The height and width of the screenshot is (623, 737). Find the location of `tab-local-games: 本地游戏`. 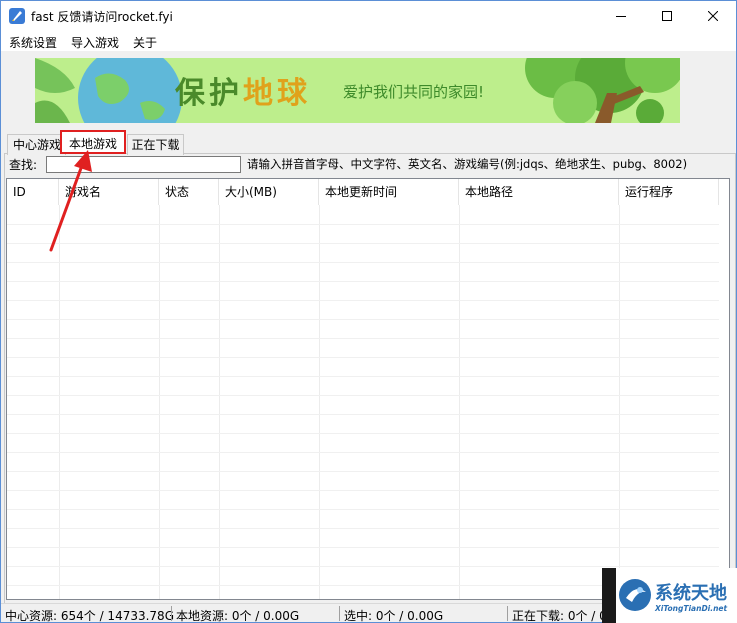

tab-local-games: 本地游戏 is located at coordinates (93, 142).